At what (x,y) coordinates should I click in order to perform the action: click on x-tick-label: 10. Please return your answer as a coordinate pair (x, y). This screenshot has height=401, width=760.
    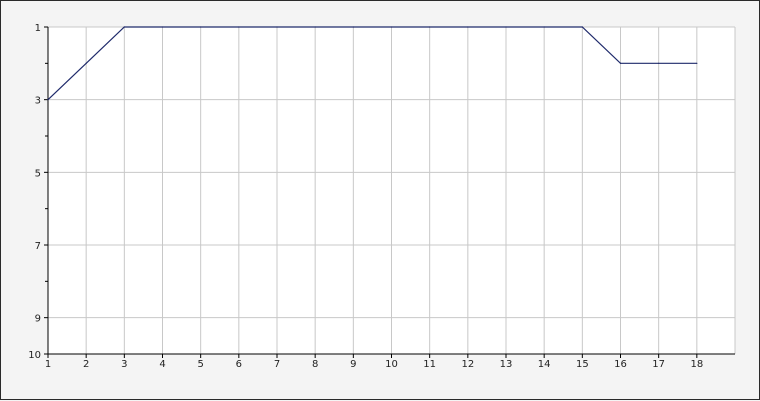
    Looking at the image, I should click on (391, 364).